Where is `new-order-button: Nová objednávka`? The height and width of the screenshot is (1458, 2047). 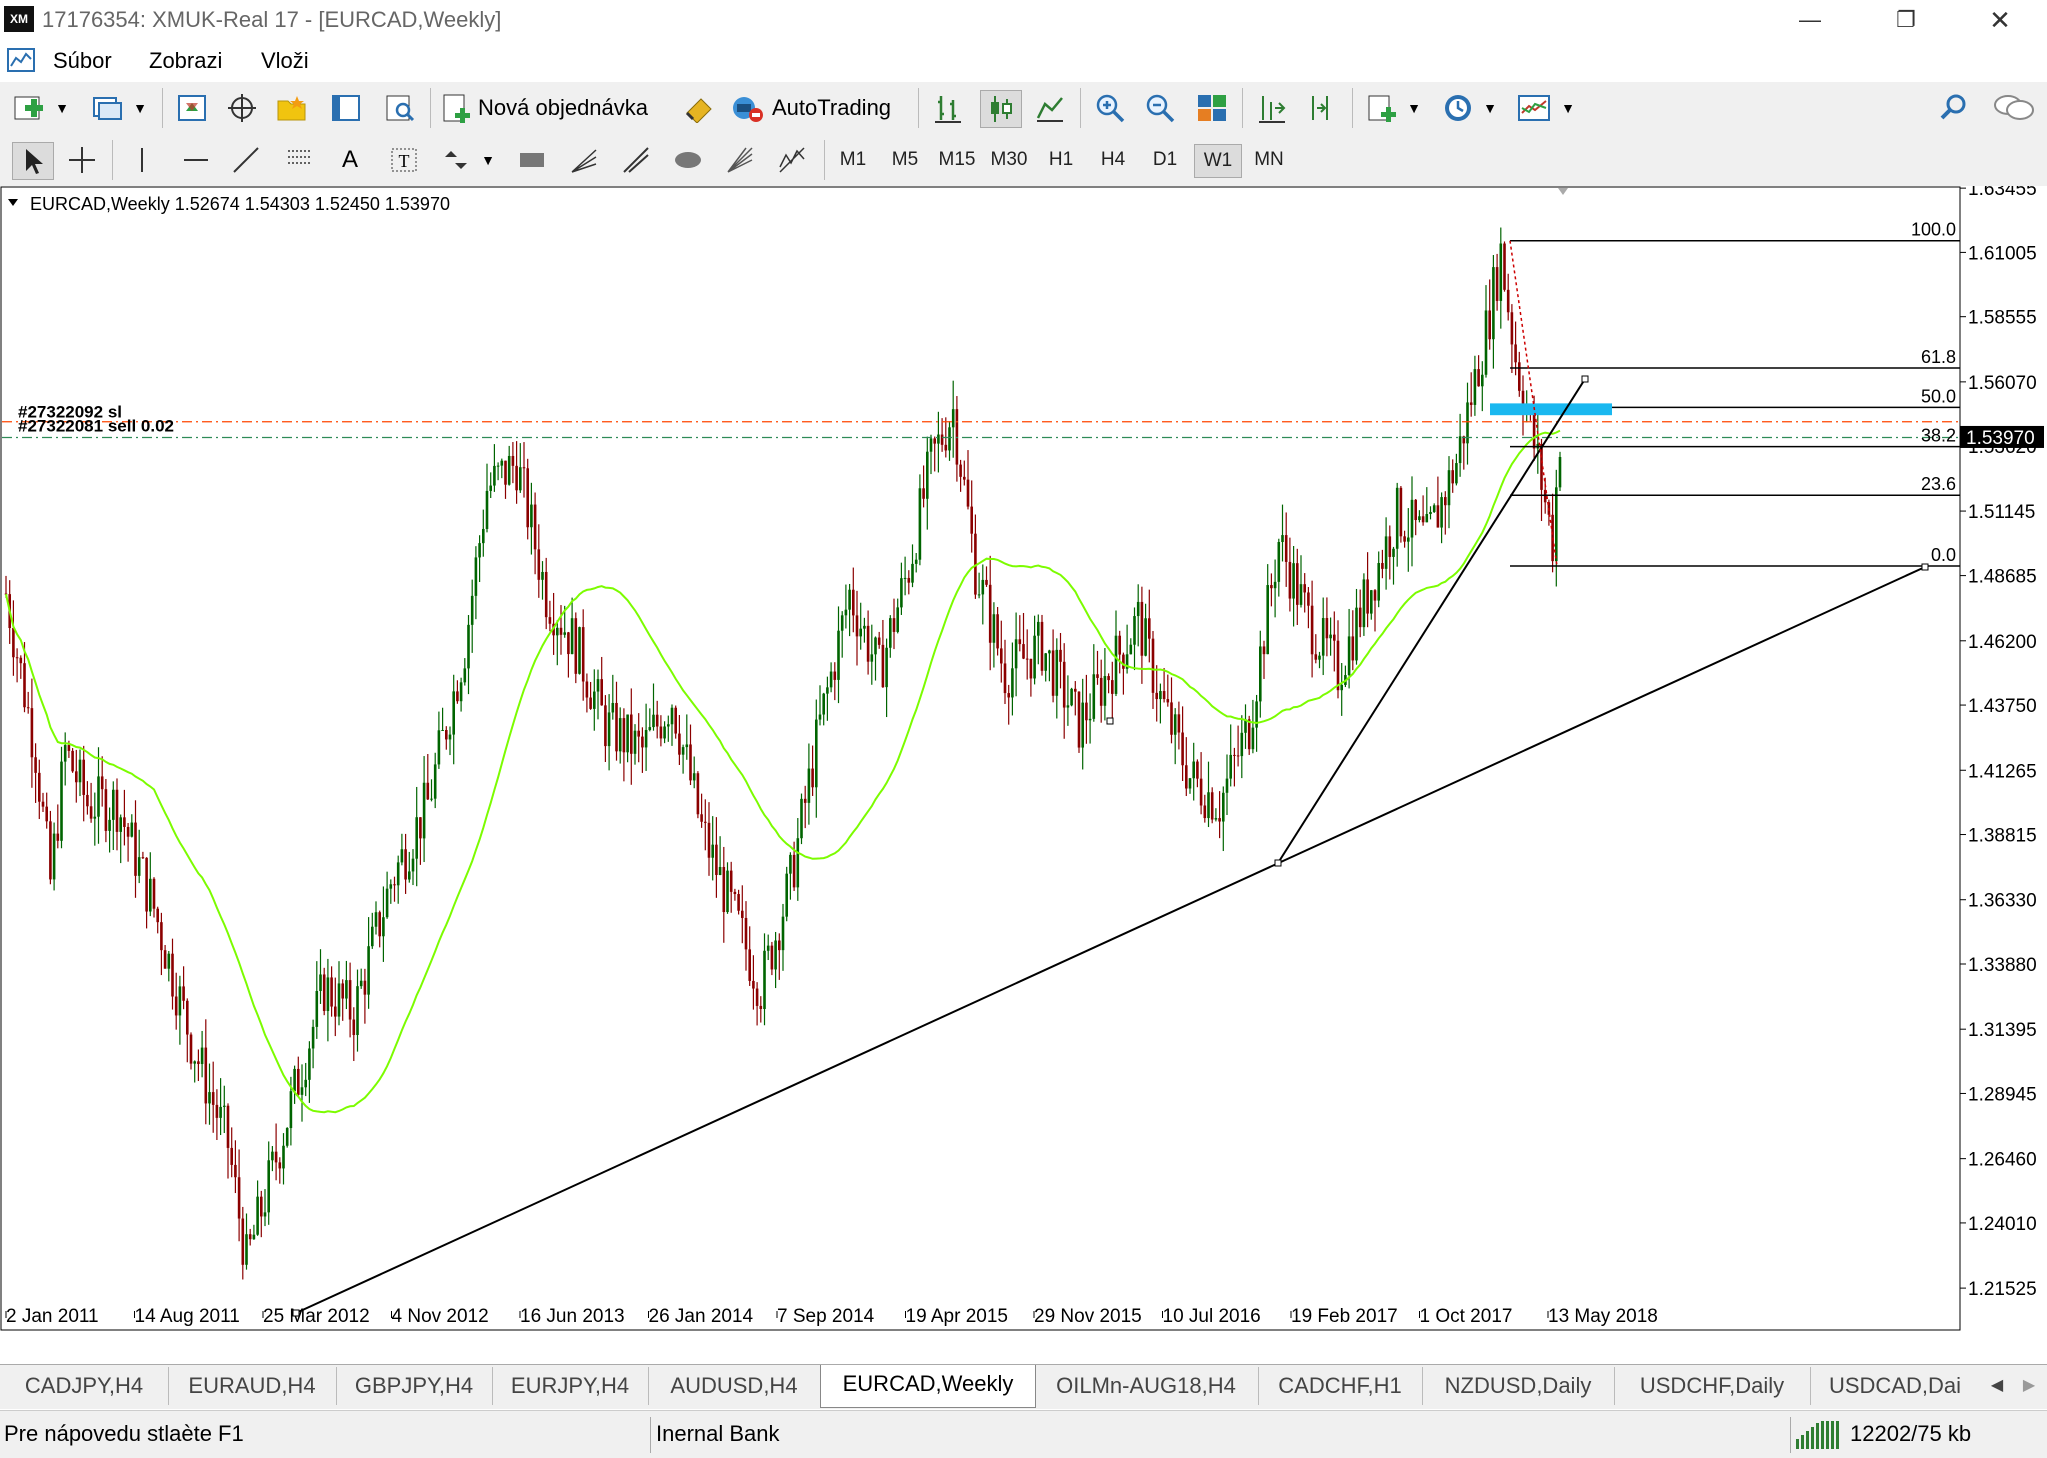 new-order-button: Nová objednávka is located at coordinates (555, 108).